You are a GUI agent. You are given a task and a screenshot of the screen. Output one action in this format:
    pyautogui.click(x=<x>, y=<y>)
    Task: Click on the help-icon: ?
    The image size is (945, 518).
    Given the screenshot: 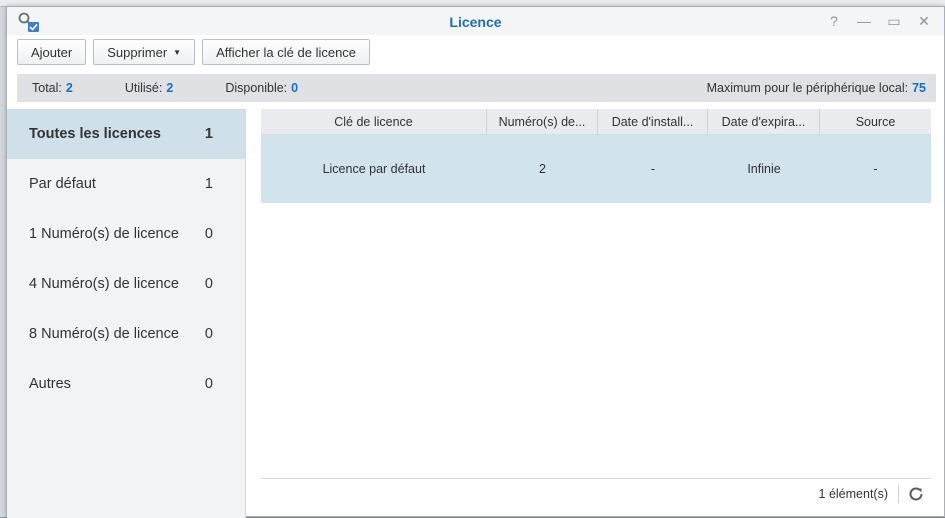 What is the action you would take?
    pyautogui.click(x=834, y=21)
    